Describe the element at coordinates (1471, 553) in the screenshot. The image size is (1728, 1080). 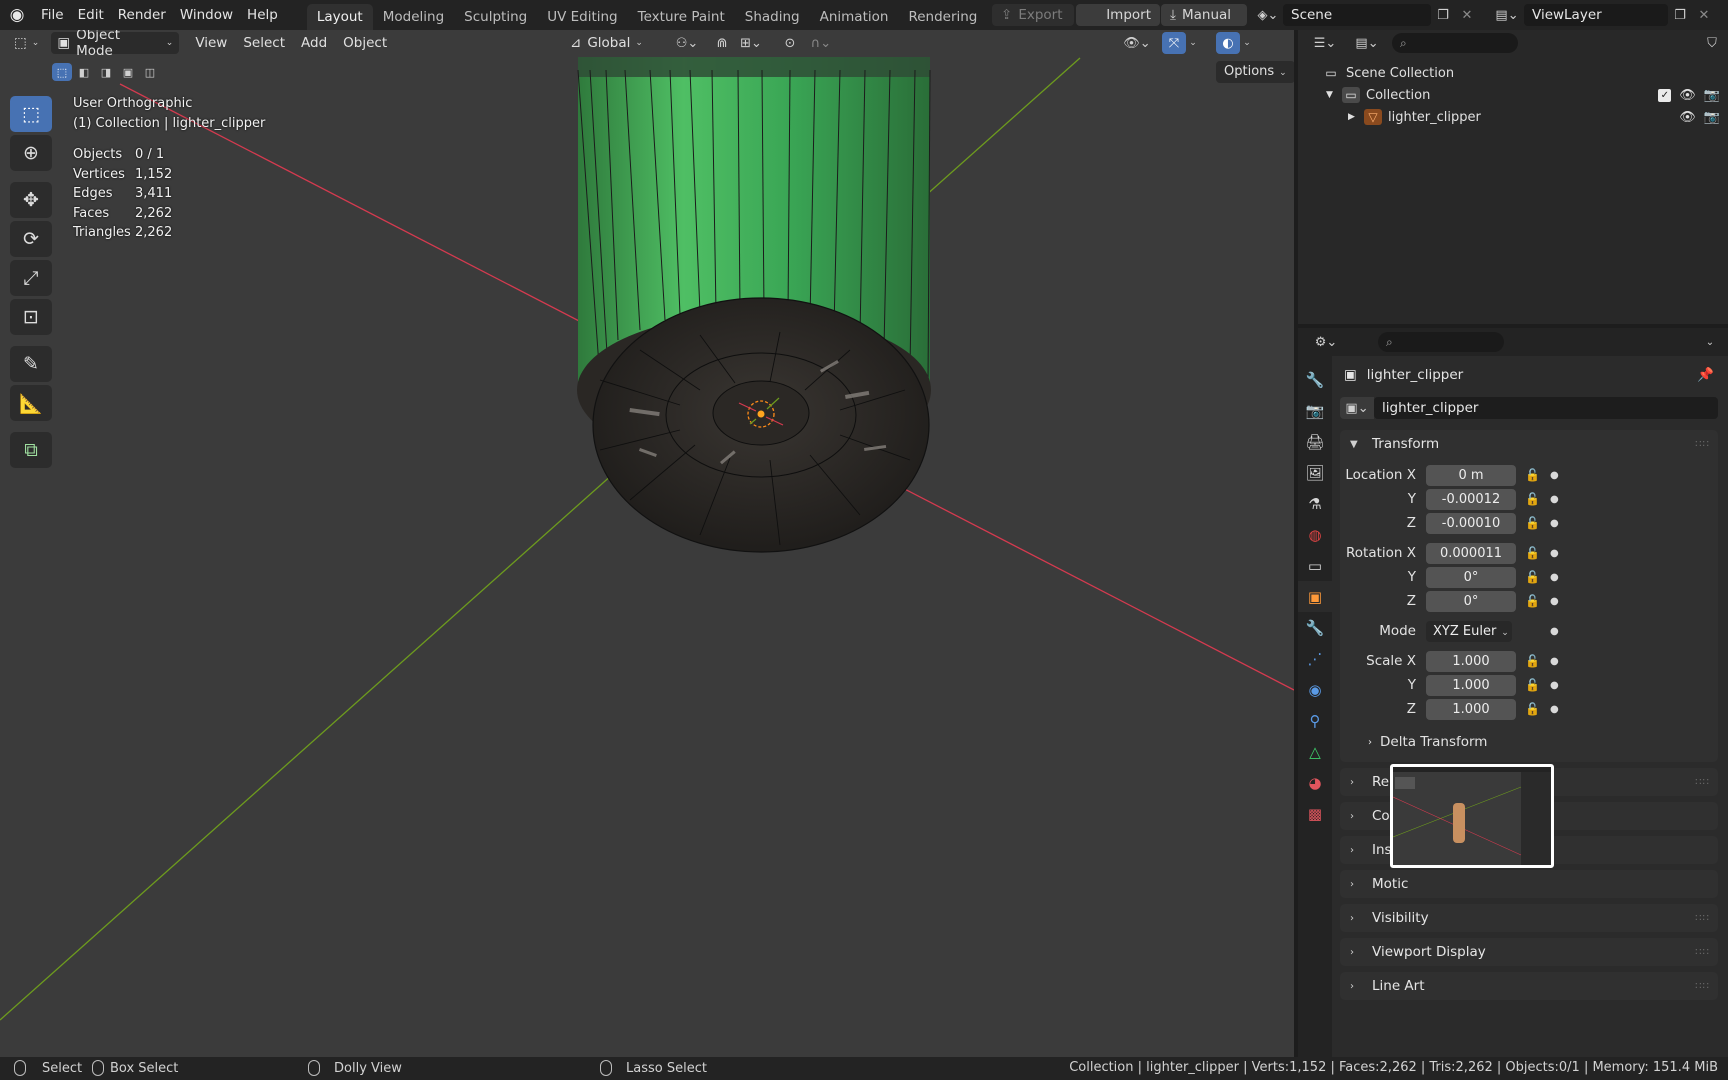
I see `rotation-x-field: 0.000011` at that location.